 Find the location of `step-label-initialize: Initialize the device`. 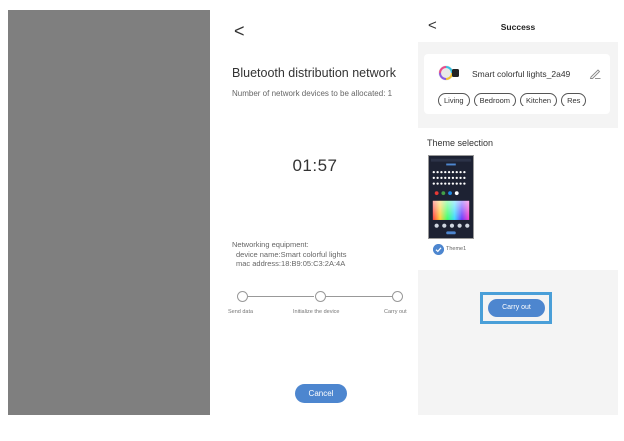

step-label-initialize: Initialize the device is located at coordinates (316, 312).